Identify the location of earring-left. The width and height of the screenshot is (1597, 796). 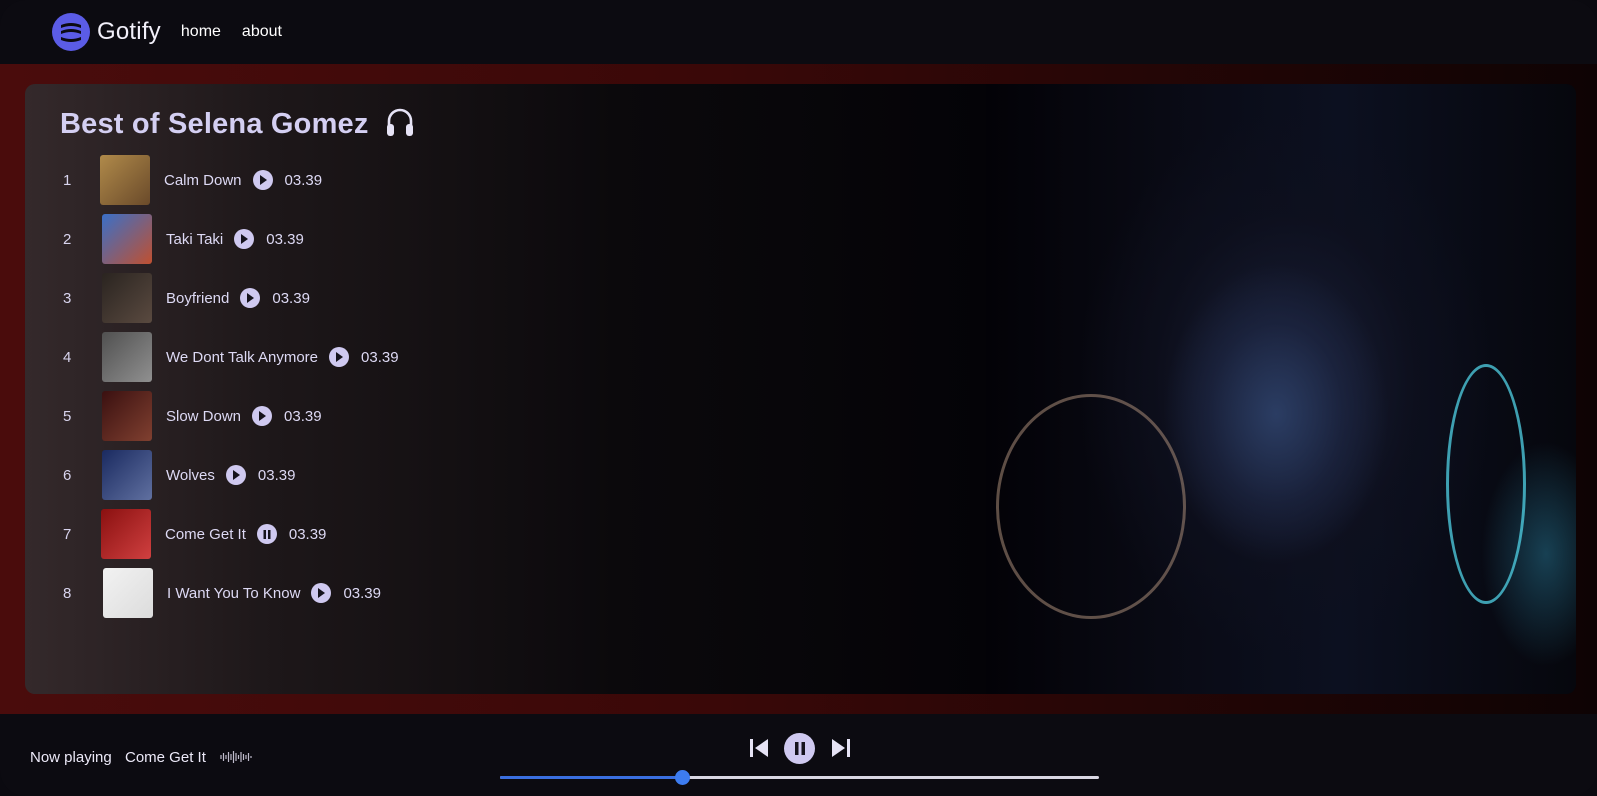
(1091, 506).